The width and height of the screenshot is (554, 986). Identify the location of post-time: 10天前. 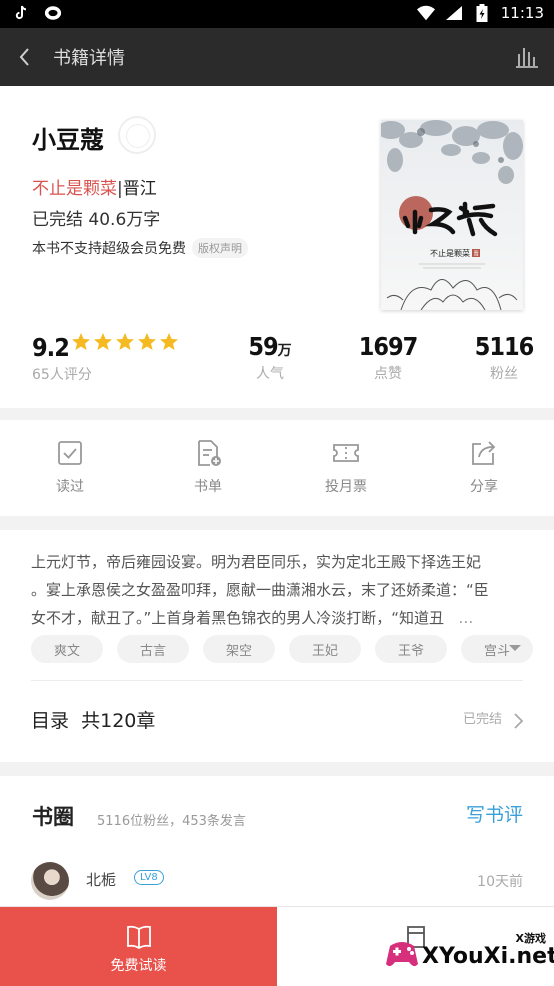
(500, 882).